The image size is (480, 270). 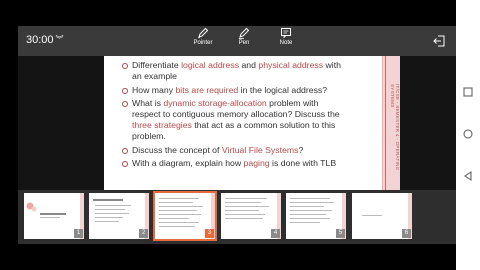 What do you see at coordinates (244, 33) in the screenshot?
I see `pen-icon` at bounding box center [244, 33].